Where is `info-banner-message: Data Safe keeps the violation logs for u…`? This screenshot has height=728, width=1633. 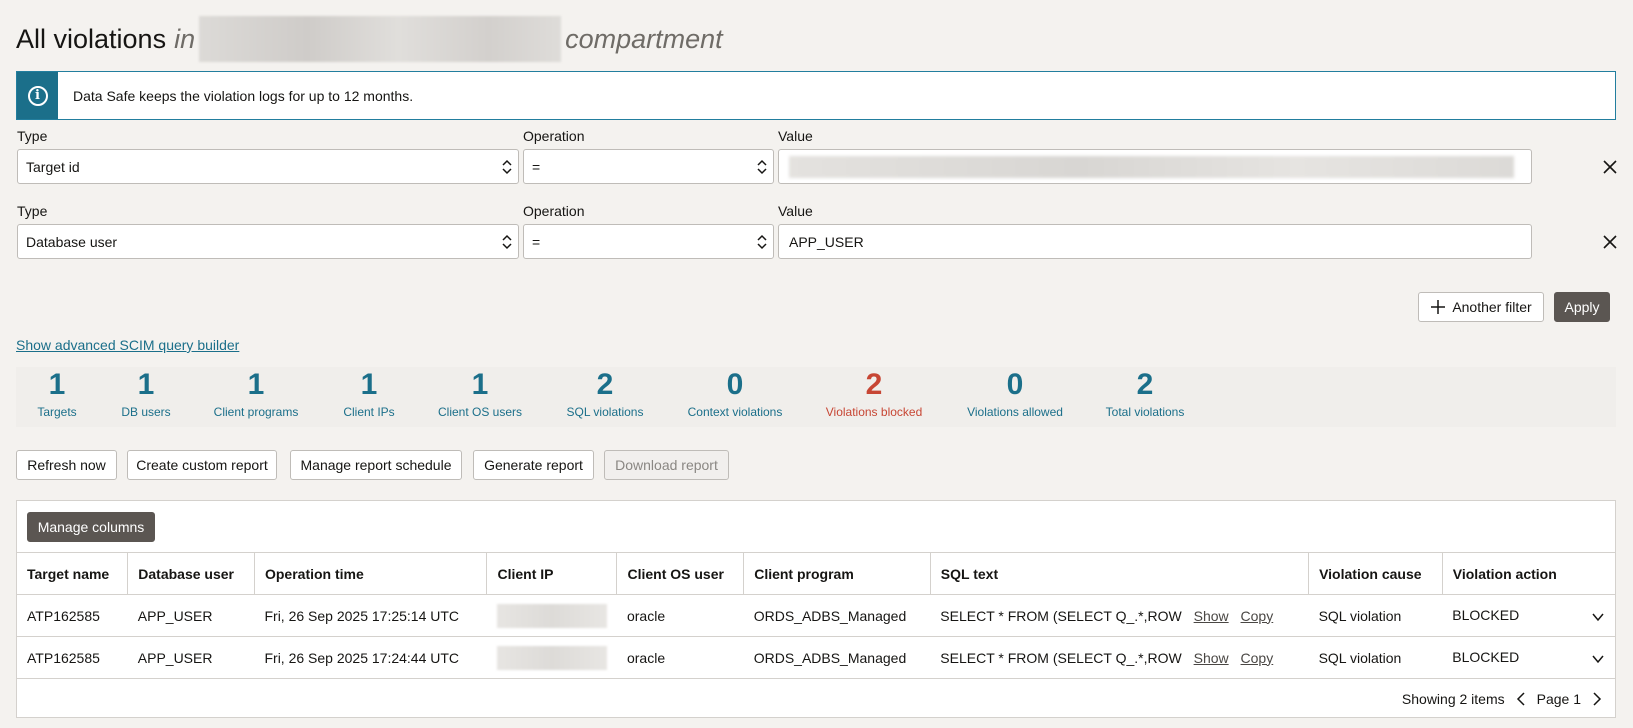
info-banner-message: Data Safe keeps the violation logs for u… is located at coordinates (243, 95).